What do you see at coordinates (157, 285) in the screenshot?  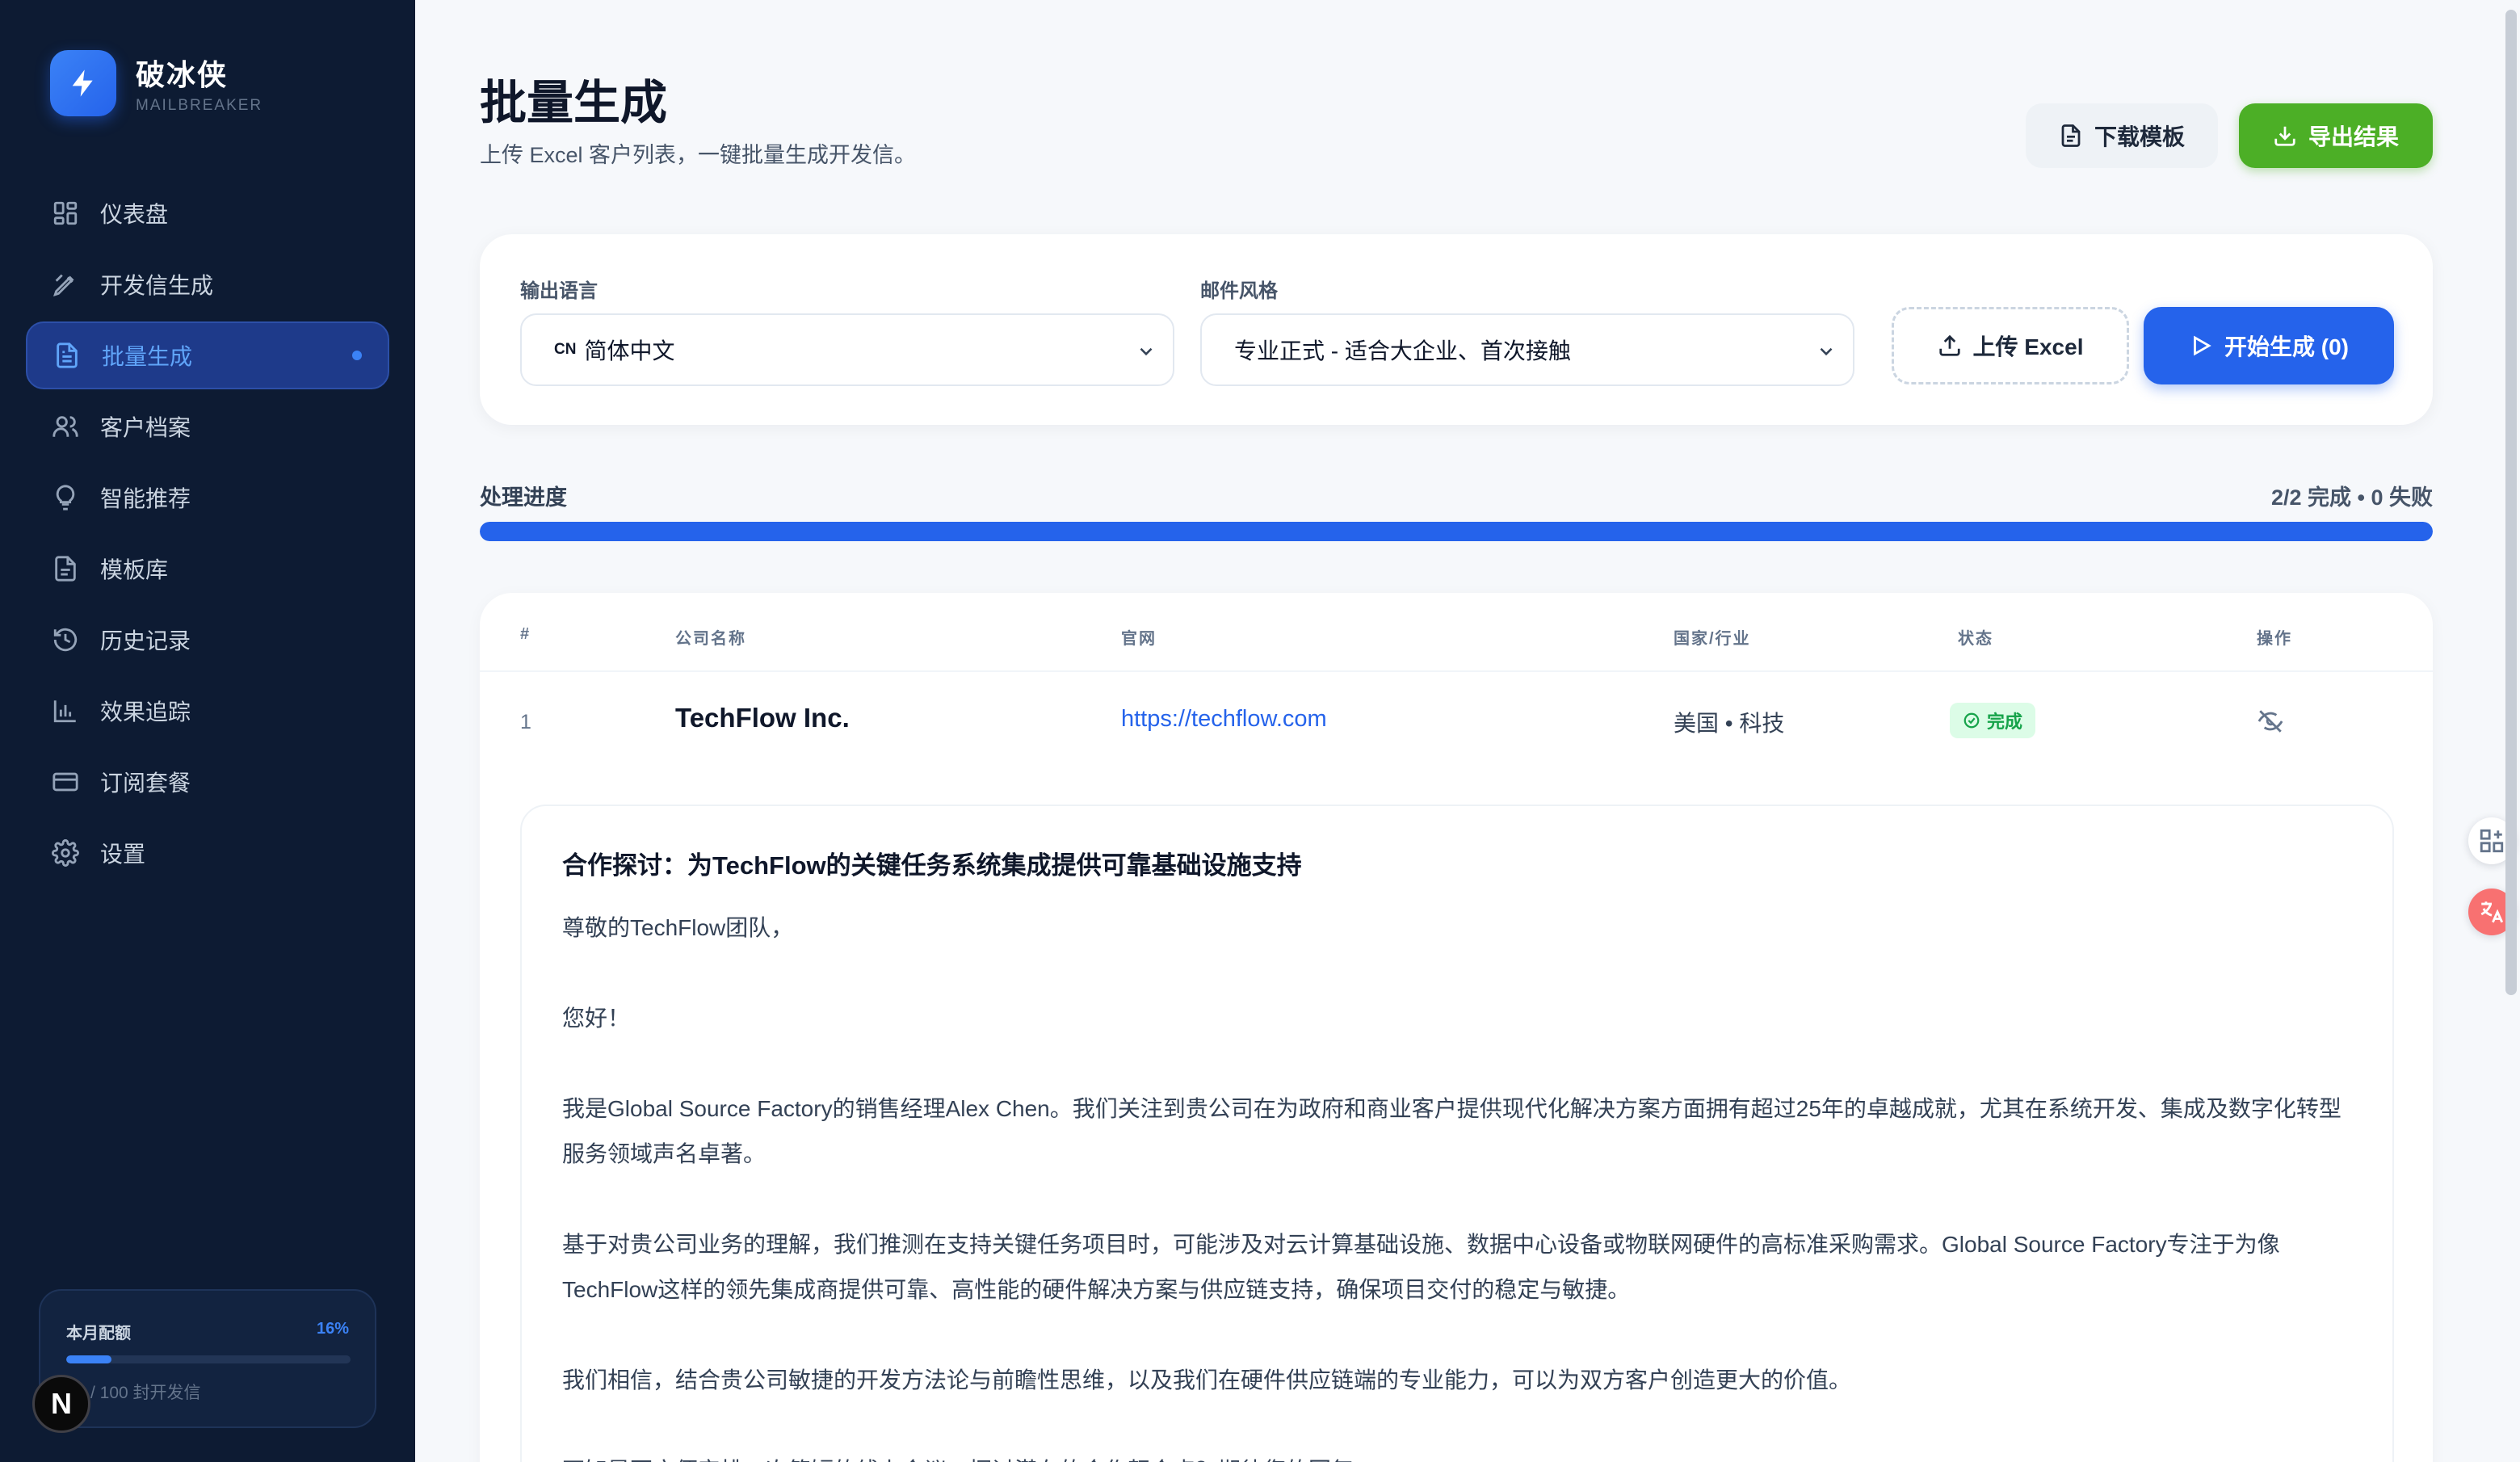 I see `sidebar-item-label: 开发信生成` at bounding box center [157, 285].